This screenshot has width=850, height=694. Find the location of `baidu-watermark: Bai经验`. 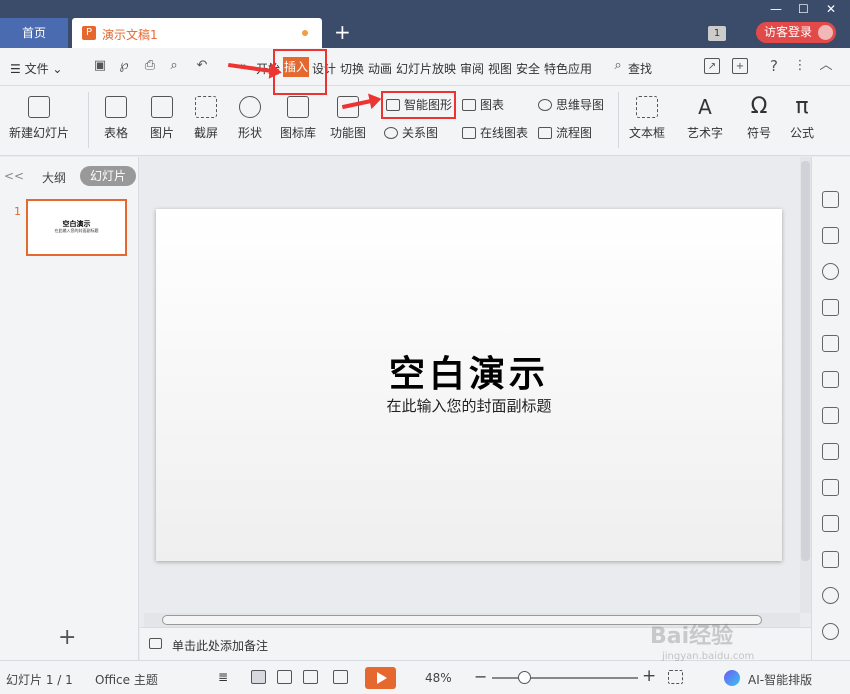

baidu-watermark: Bai经验 is located at coordinates (692, 636).